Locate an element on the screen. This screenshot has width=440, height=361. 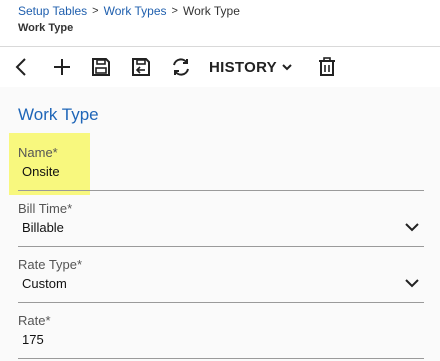
name-underline is located at coordinates (221, 190).